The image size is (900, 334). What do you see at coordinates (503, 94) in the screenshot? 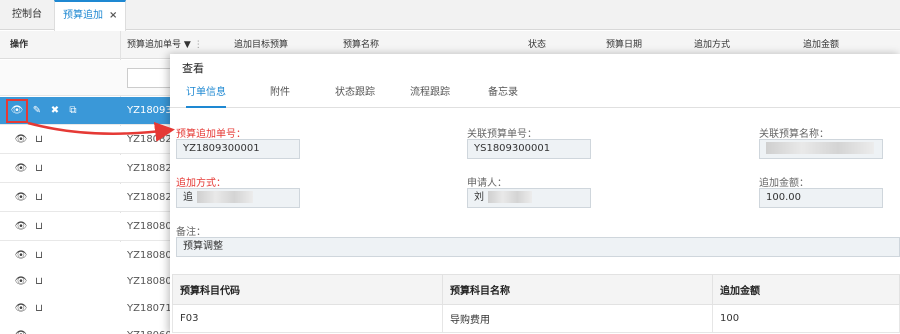
I see `tab-memo: 备忘录` at bounding box center [503, 94].